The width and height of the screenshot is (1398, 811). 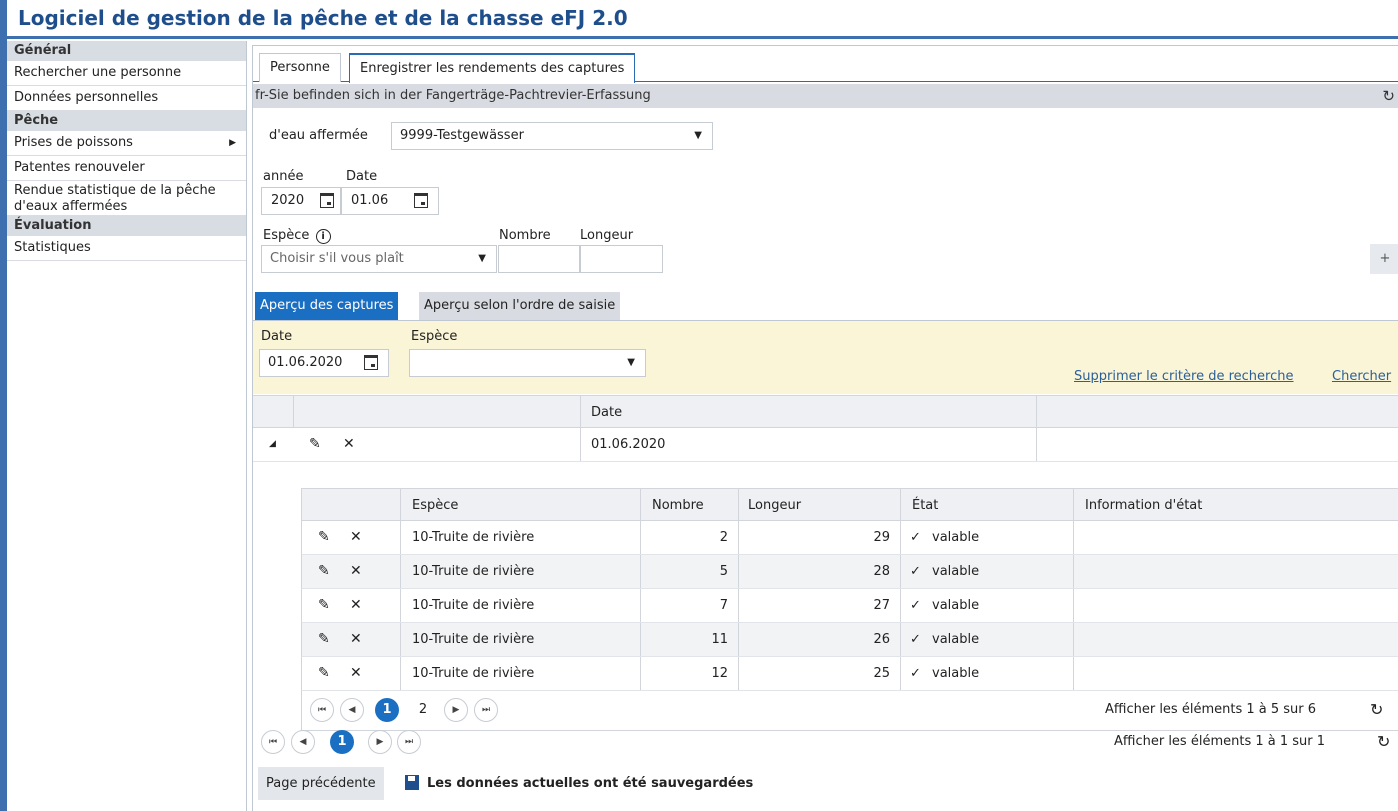 What do you see at coordinates (412, 782) in the screenshot?
I see `save-icon` at bounding box center [412, 782].